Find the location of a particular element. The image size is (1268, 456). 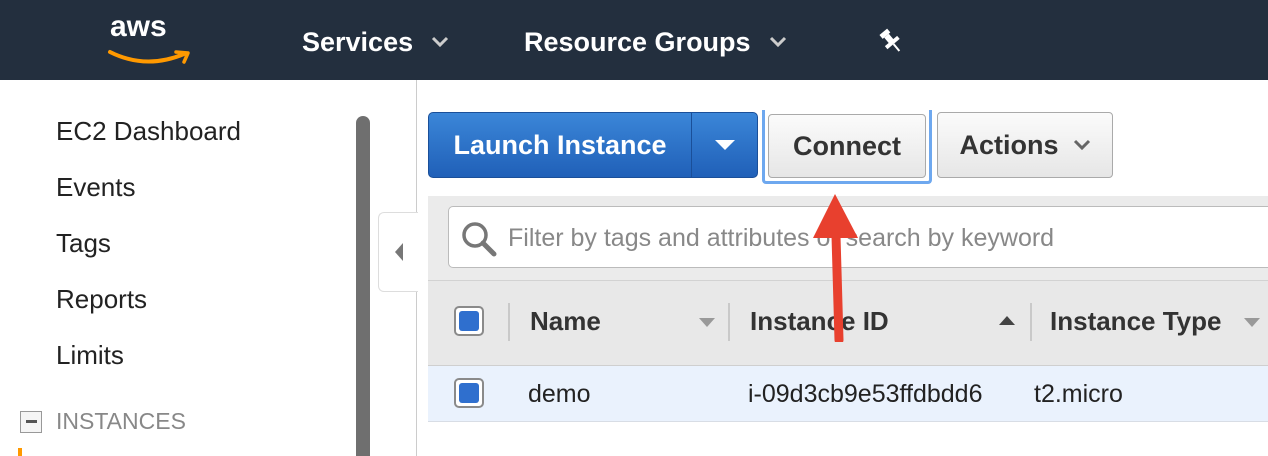

sidebar-scrollbar is located at coordinates (363, 286).